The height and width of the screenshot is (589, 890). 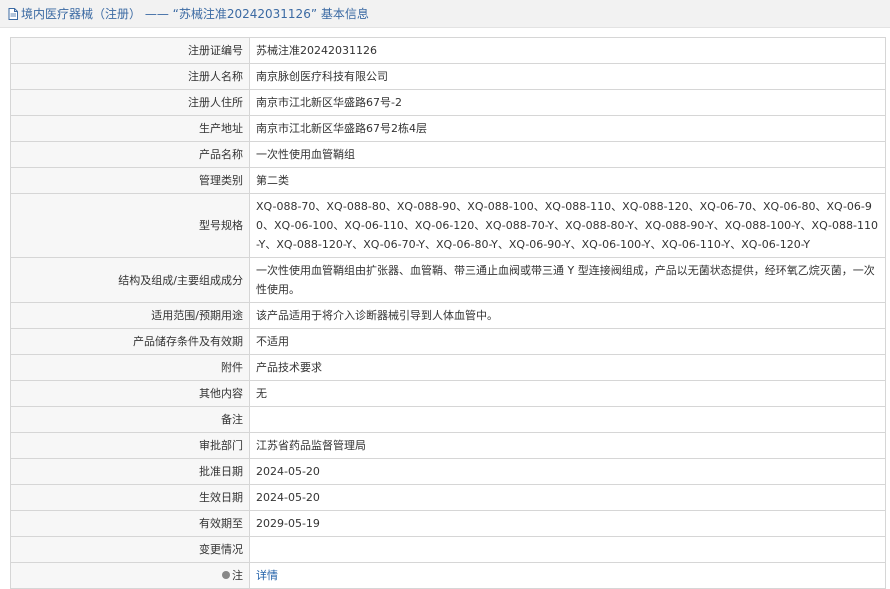 I want to click on field-value: 该产品适用于将介入诊断器械引导到人体血管中。, so click(x=567, y=315).